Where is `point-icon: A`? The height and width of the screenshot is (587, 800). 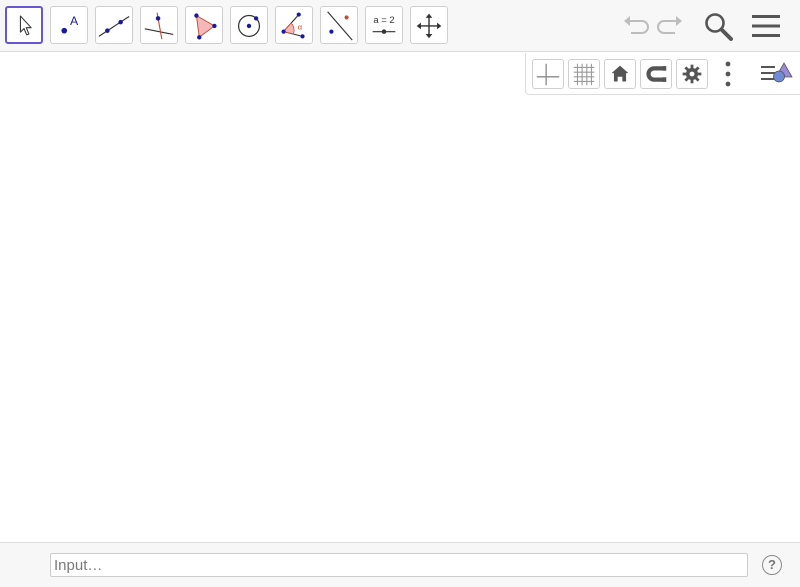
point-icon: A is located at coordinates (70, 24).